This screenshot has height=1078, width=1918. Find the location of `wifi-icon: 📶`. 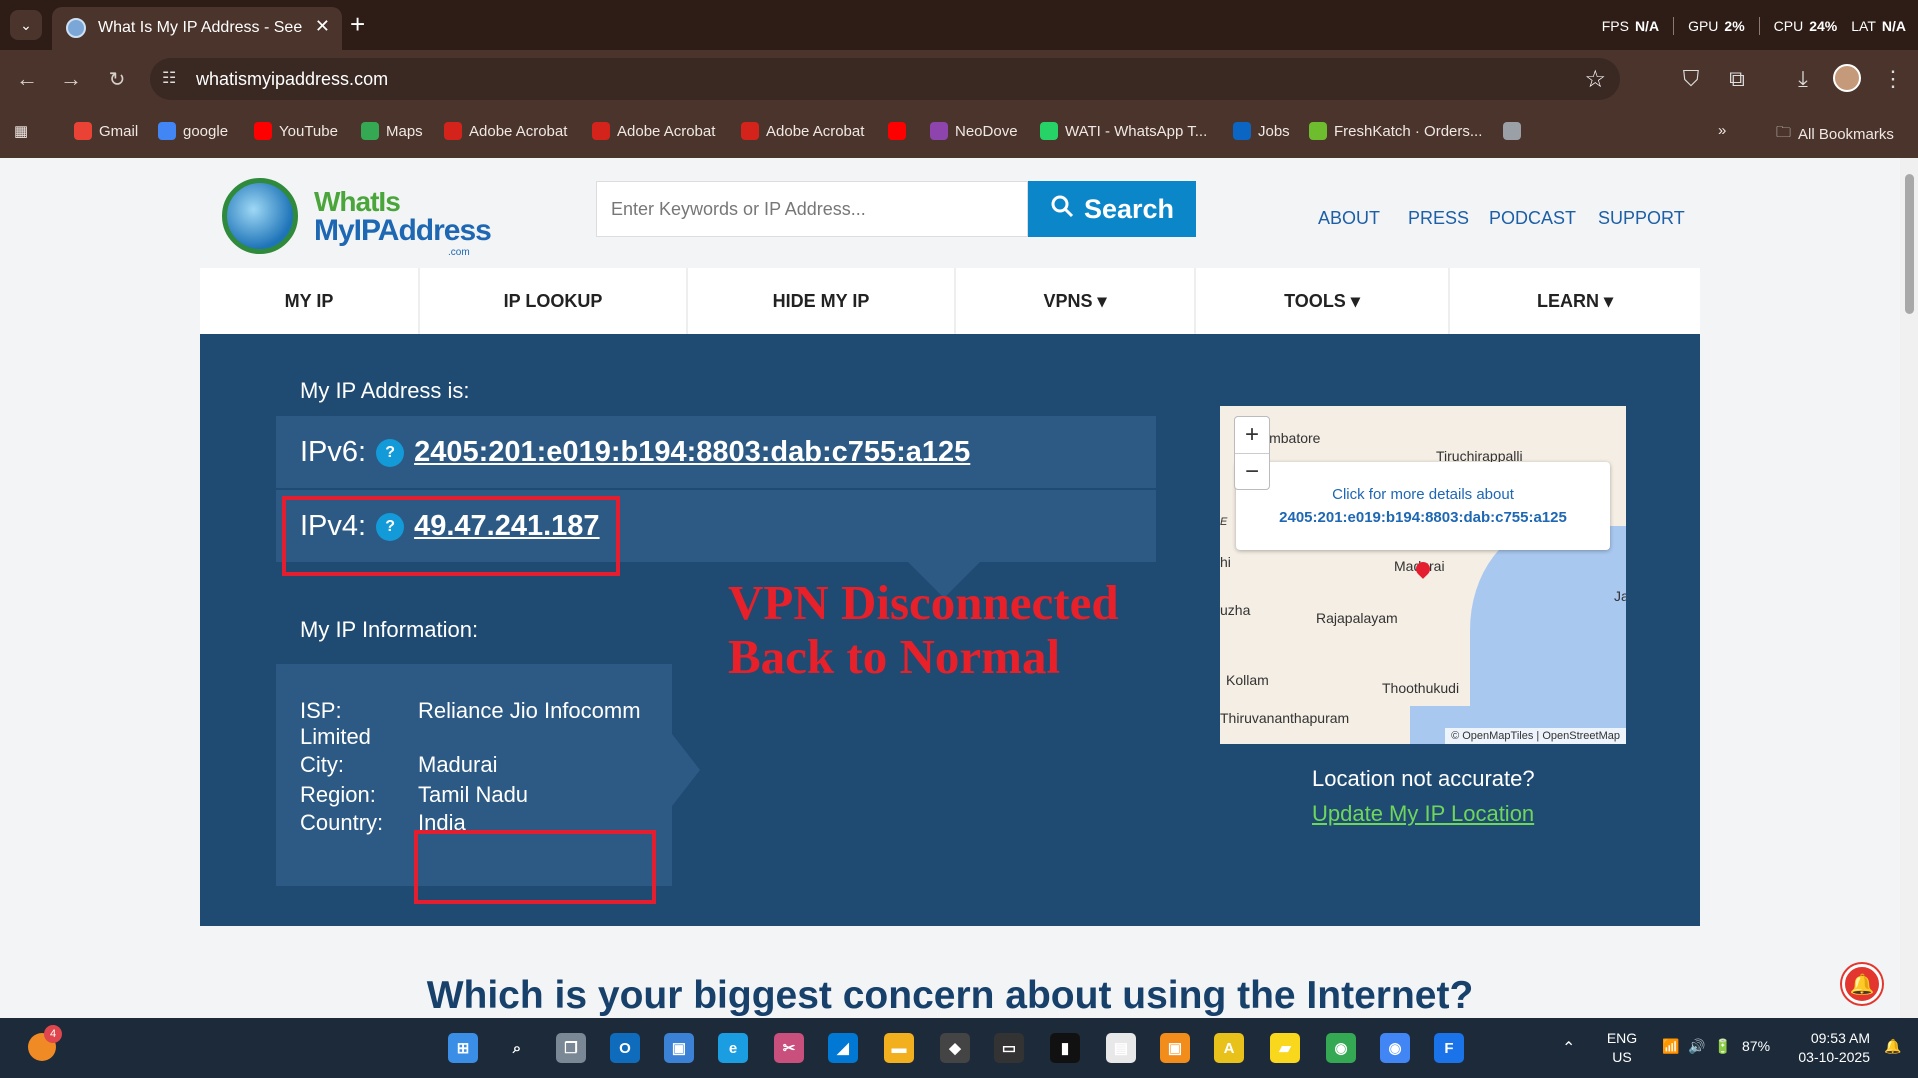

wifi-icon: 📶 is located at coordinates (1670, 1046).